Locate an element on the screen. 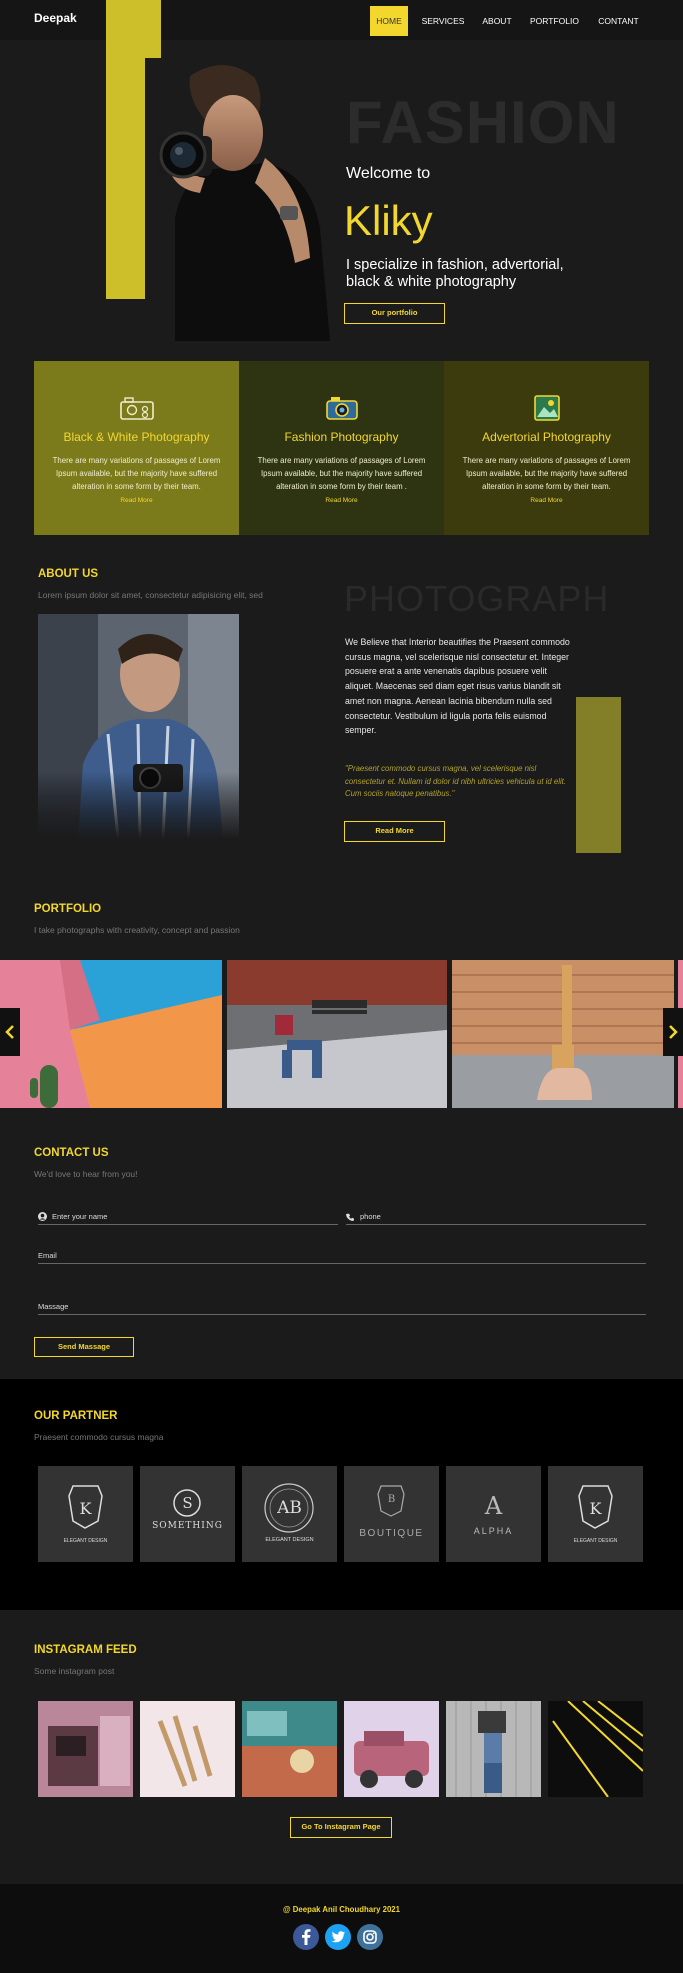 The height and width of the screenshot is (1973, 683). hero-welcome: Welcome to is located at coordinates (388, 173).